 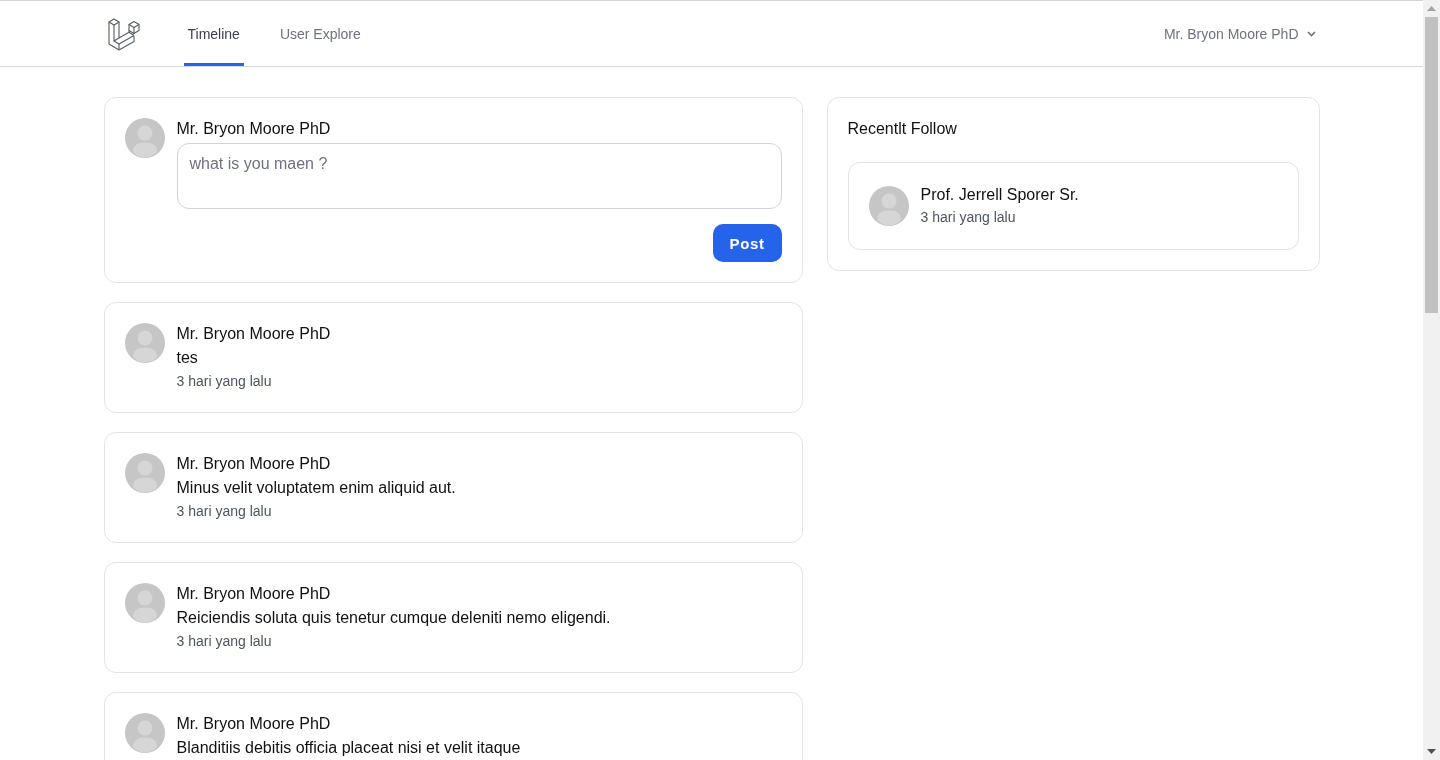 I want to click on follow-time: 3 hari yang lalu, so click(x=968, y=217).